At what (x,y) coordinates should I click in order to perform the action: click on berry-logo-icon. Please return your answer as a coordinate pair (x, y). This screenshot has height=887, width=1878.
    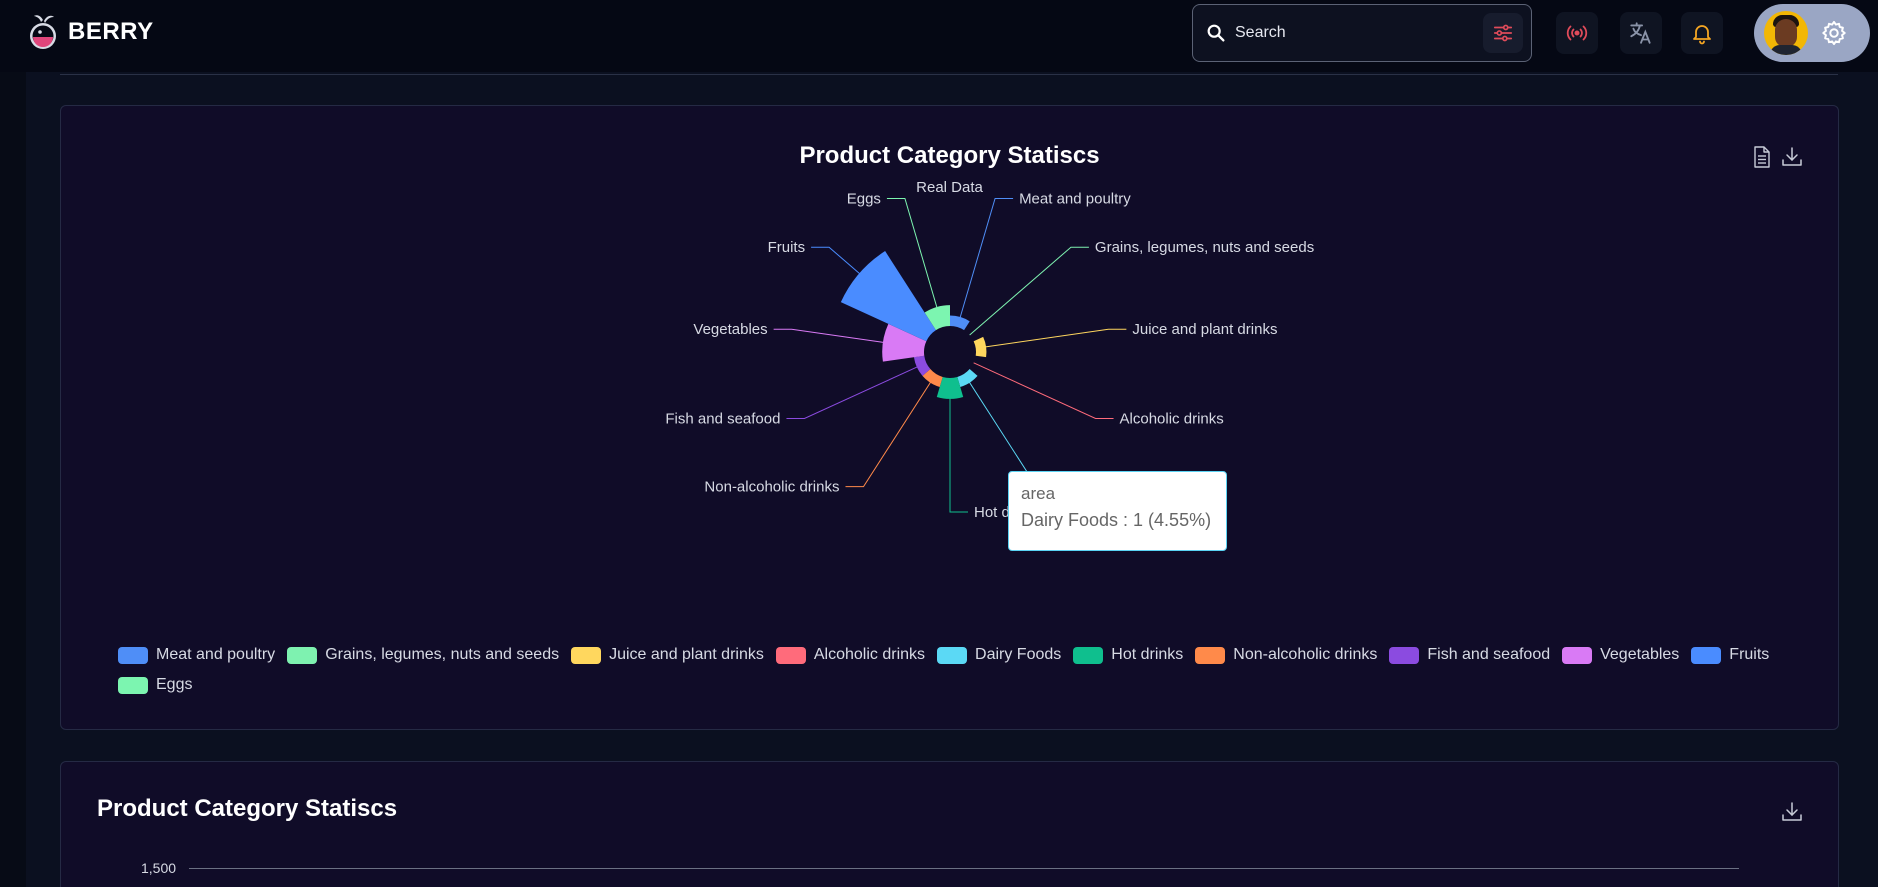
    Looking at the image, I should click on (43, 32).